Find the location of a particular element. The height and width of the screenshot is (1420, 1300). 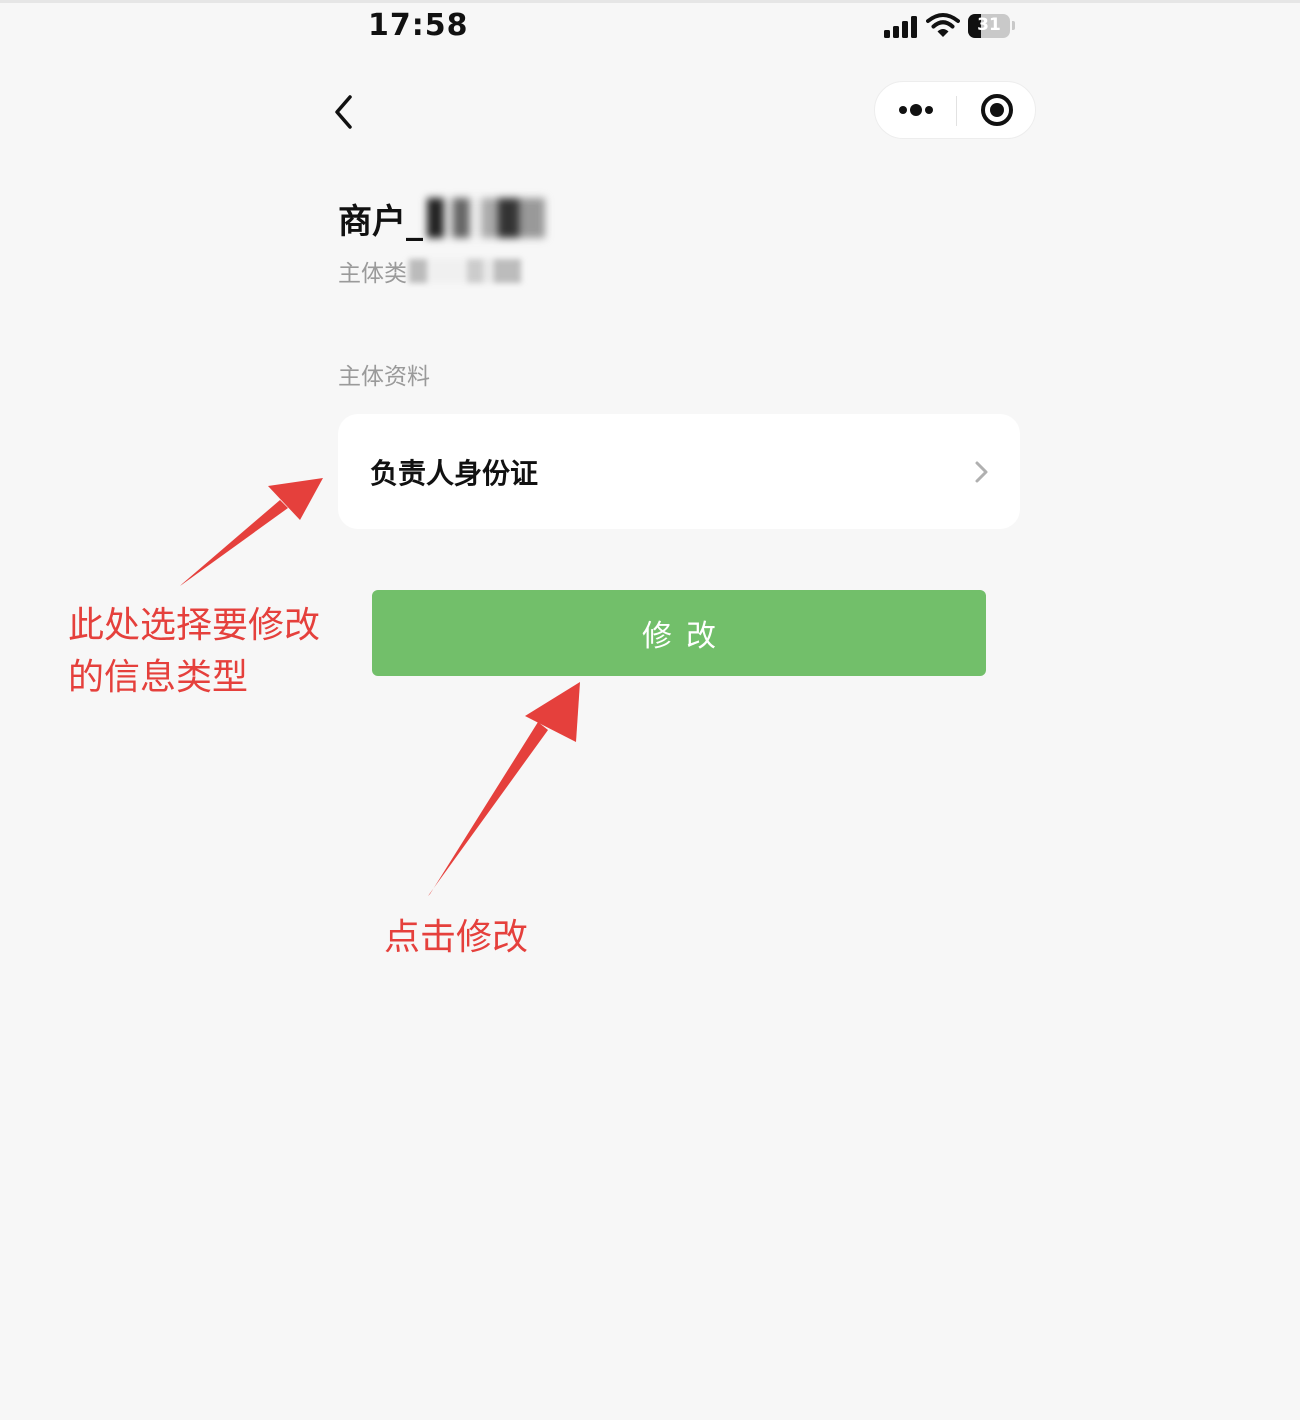

annotation-arrows is located at coordinates (380, 687).